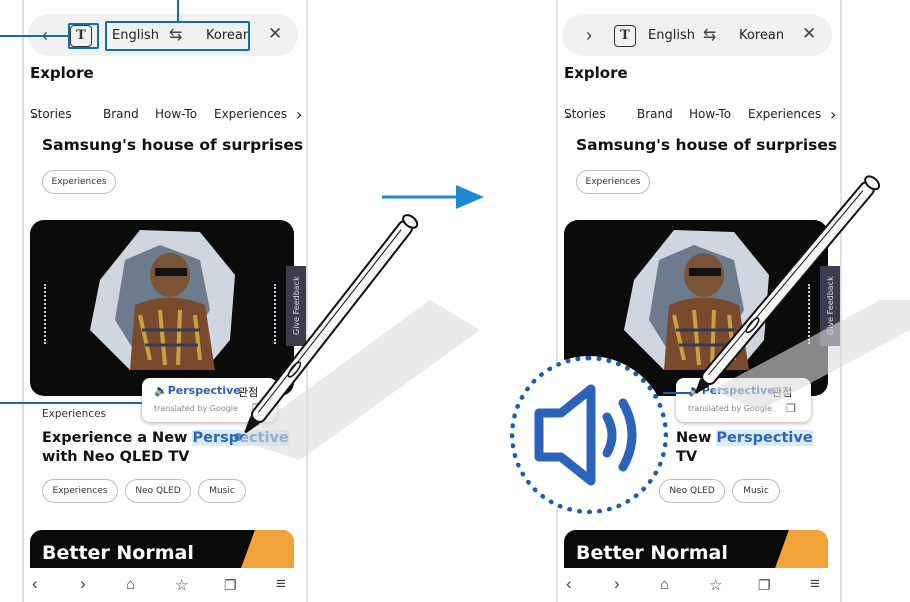 This screenshot has width=910, height=602. Describe the element at coordinates (802, 292) in the screenshot. I see `s-pen-right` at that location.